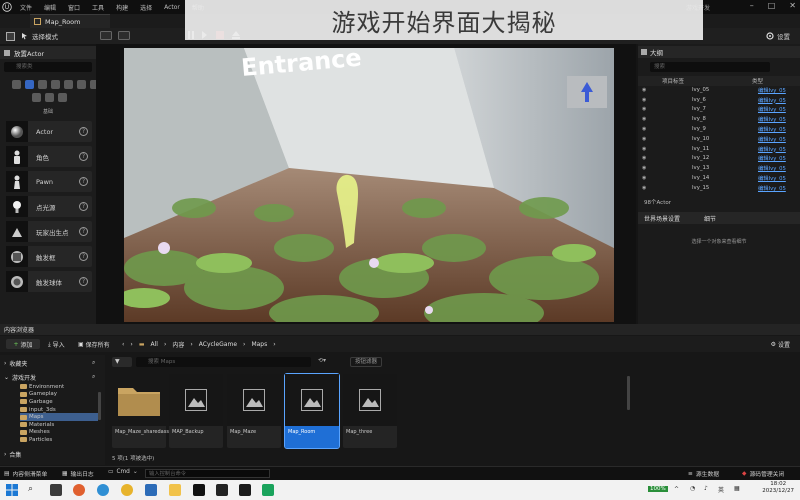 The width and height of the screenshot is (800, 500). Describe the element at coordinates (676, 489) in the screenshot. I see `tray-chevron-icon: ^` at that location.